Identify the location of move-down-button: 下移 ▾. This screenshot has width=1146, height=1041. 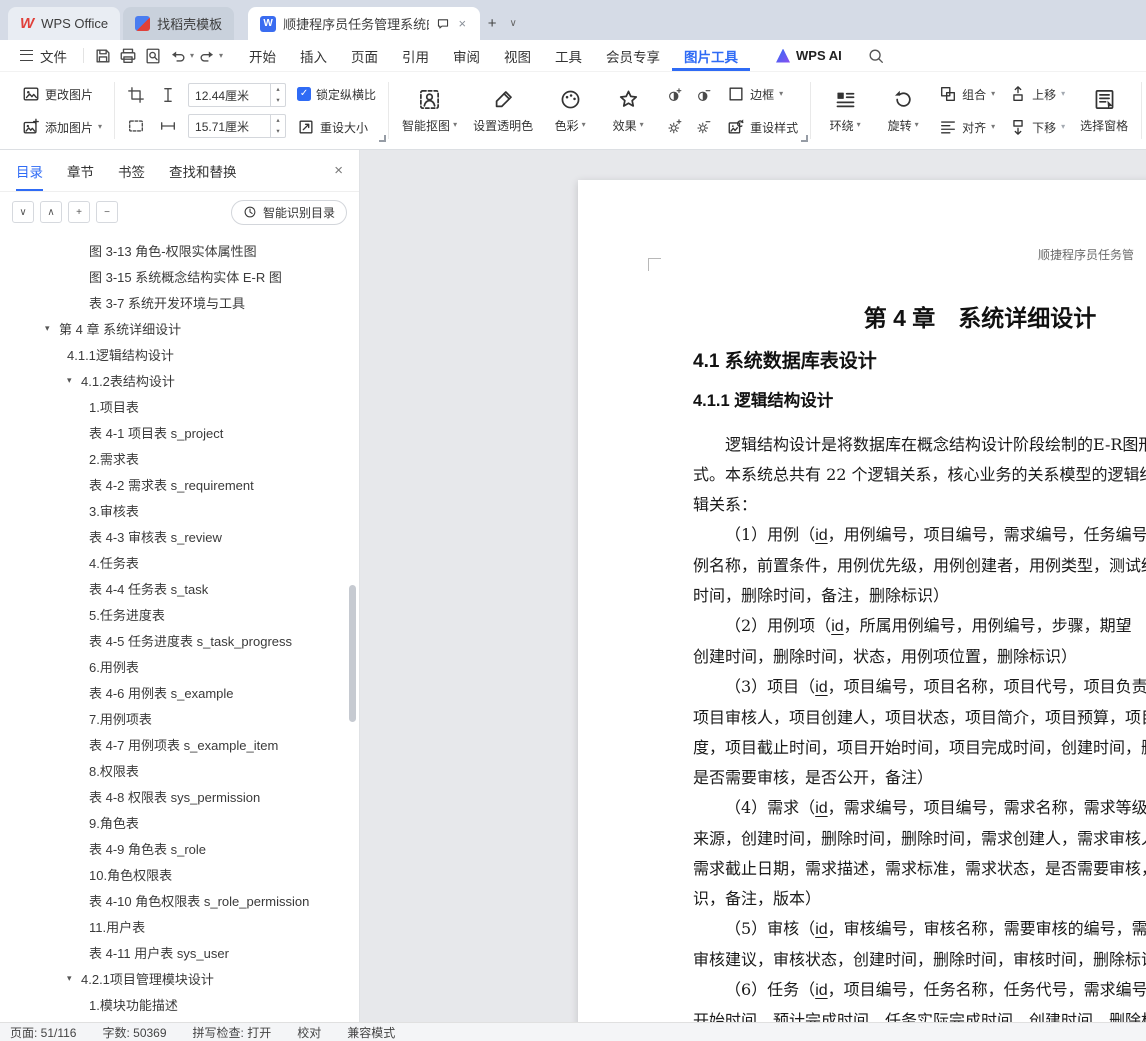
(1037, 127).